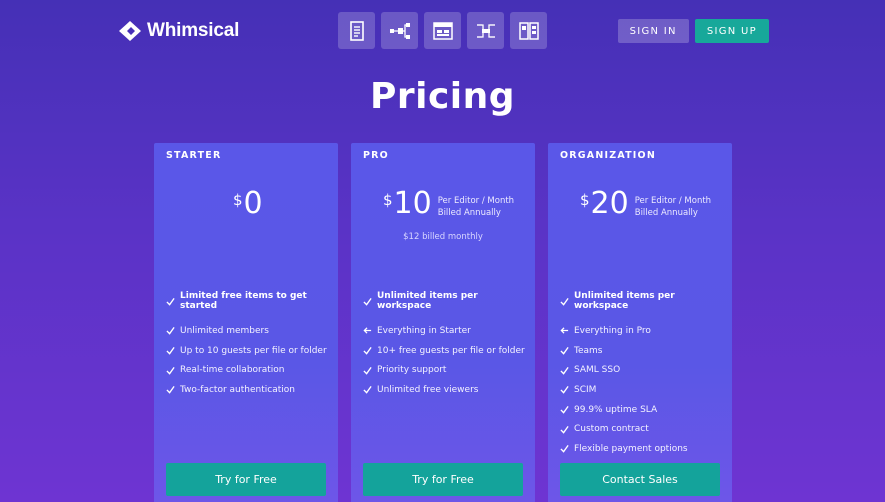  Describe the element at coordinates (693, 31) in the screenshot. I see `auth-buttons: SIGN IN SIGN UP` at that location.